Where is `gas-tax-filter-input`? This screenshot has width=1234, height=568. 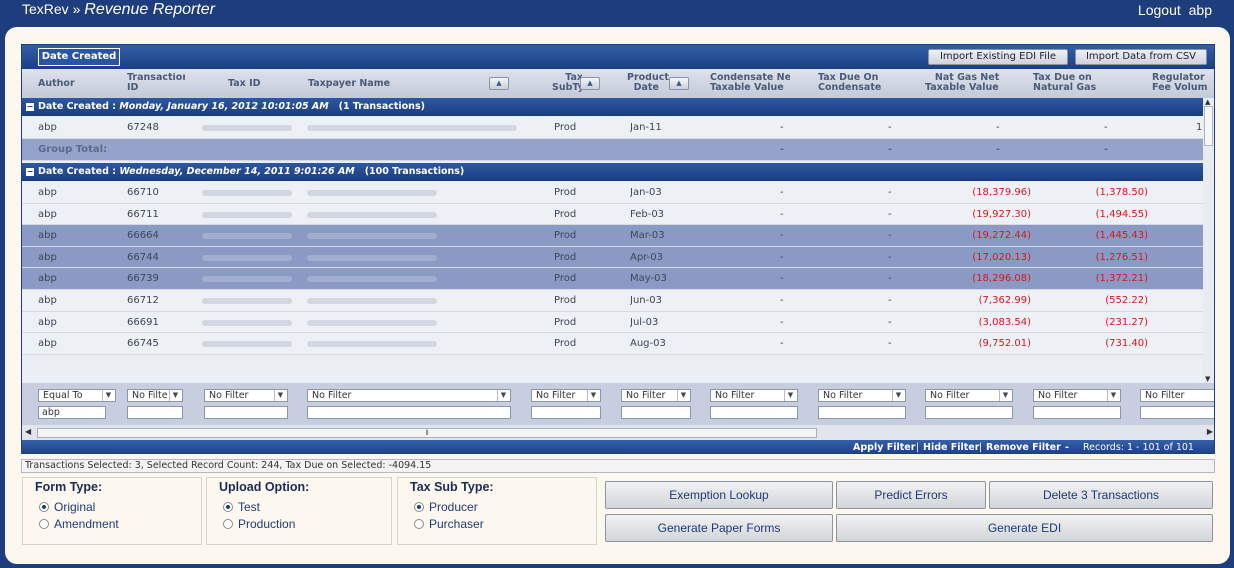 gas-tax-filter-input is located at coordinates (1077, 412).